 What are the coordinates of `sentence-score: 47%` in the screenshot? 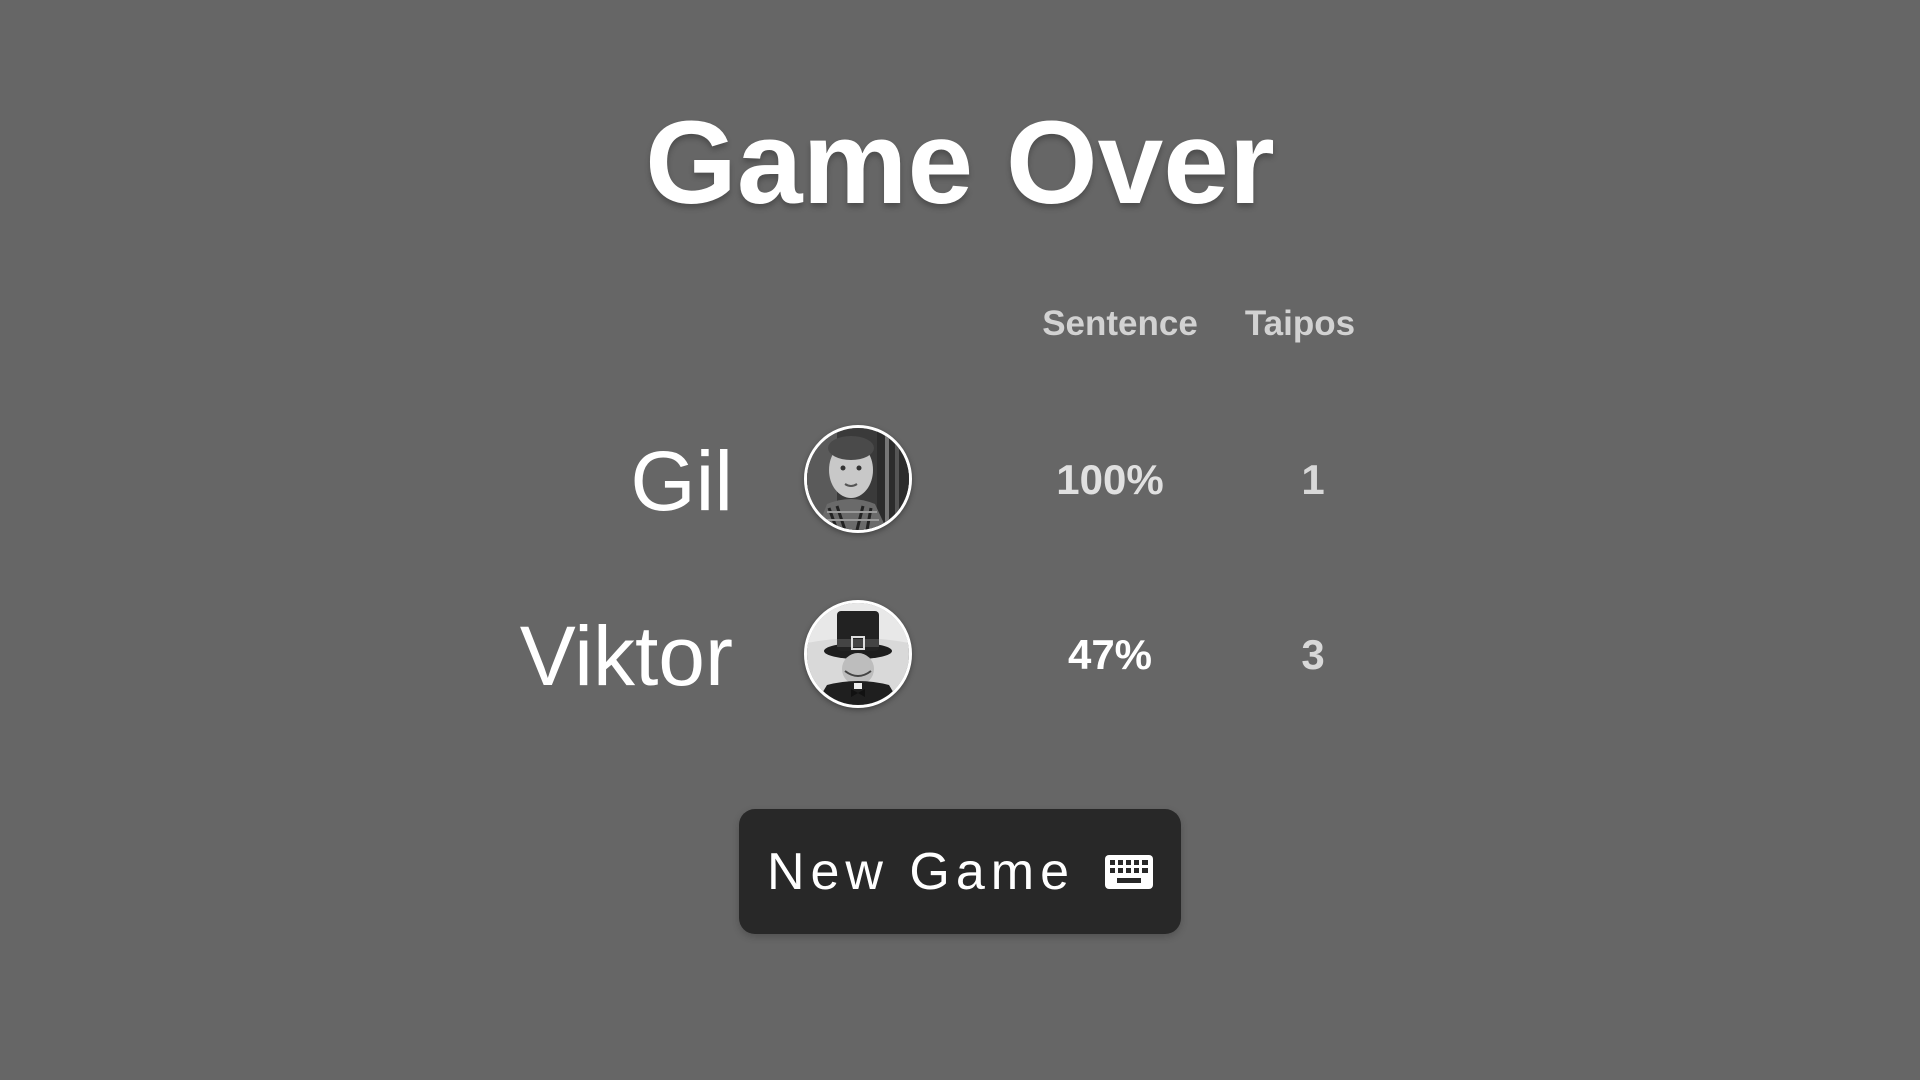 It's located at (1110, 654).